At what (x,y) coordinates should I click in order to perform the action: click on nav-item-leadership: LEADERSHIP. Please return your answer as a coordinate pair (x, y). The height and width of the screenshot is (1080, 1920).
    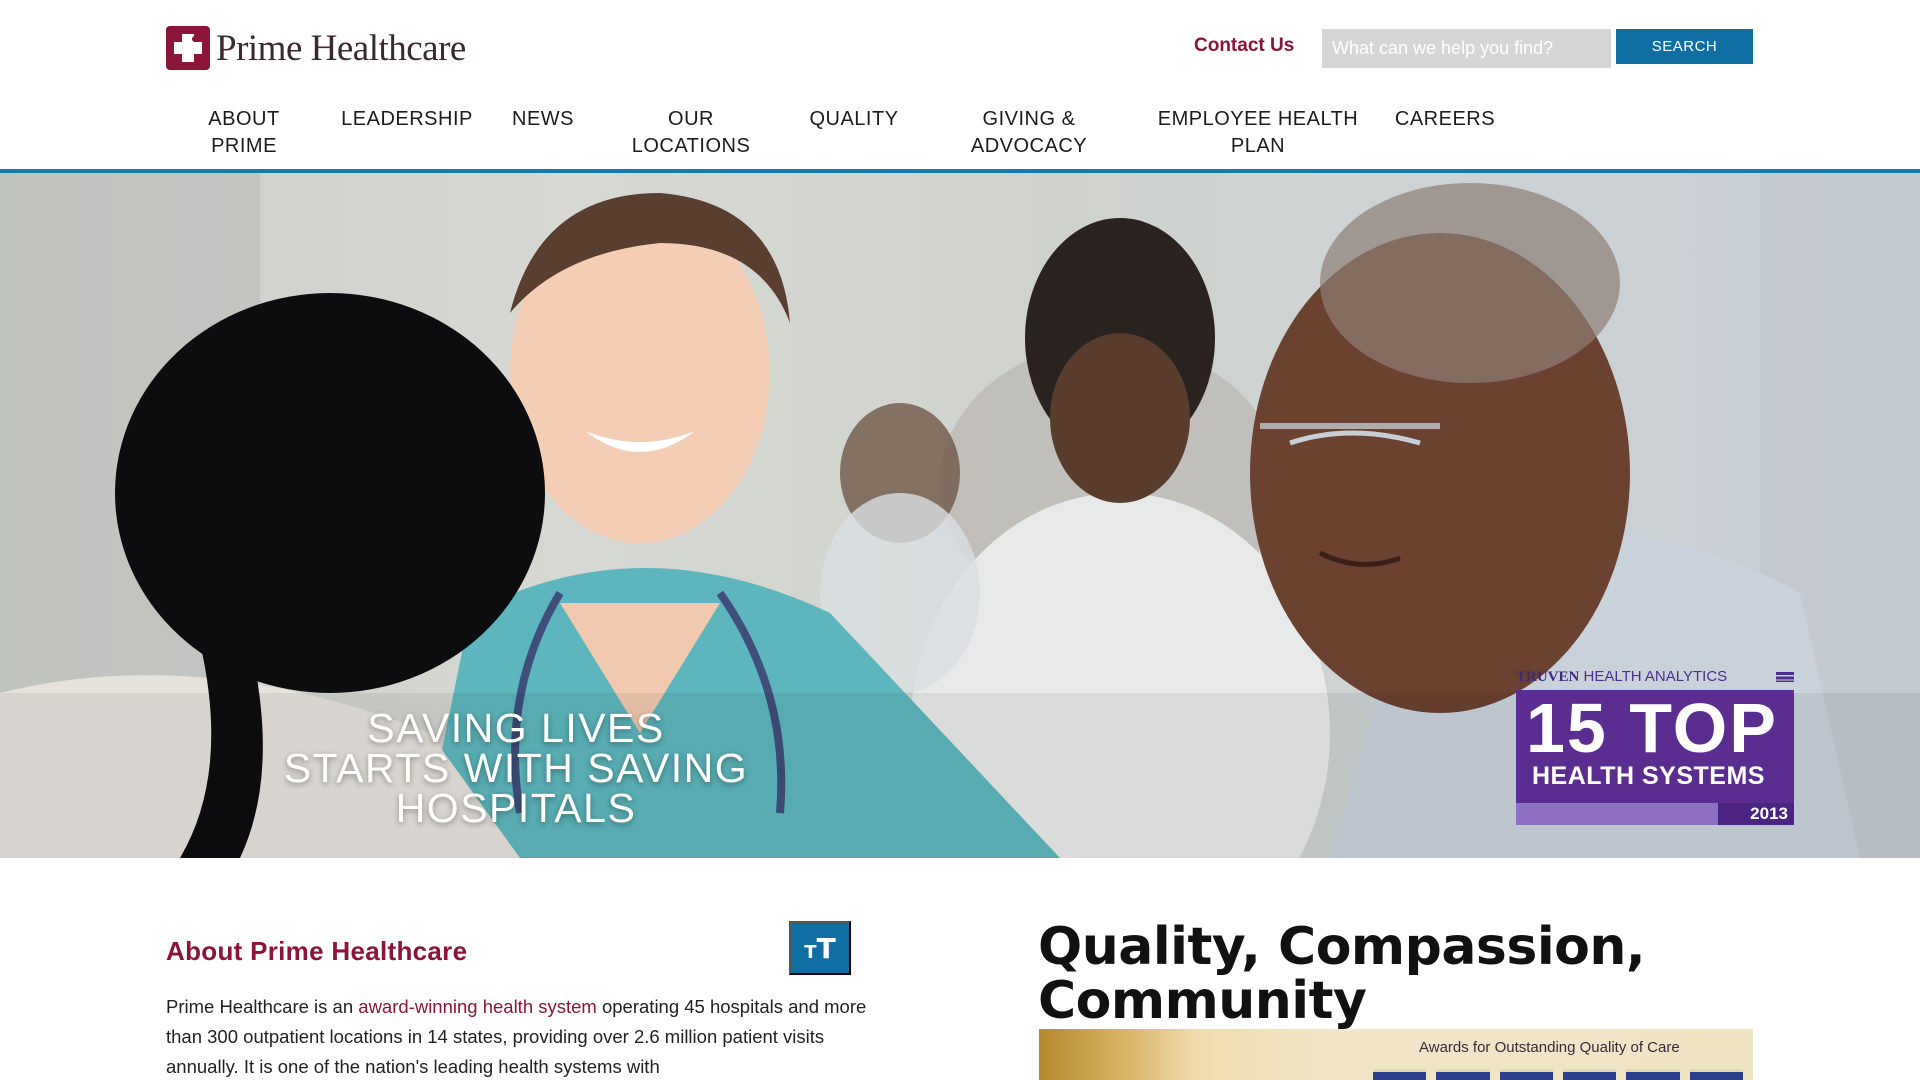
    Looking at the image, I should click on (407, 119).